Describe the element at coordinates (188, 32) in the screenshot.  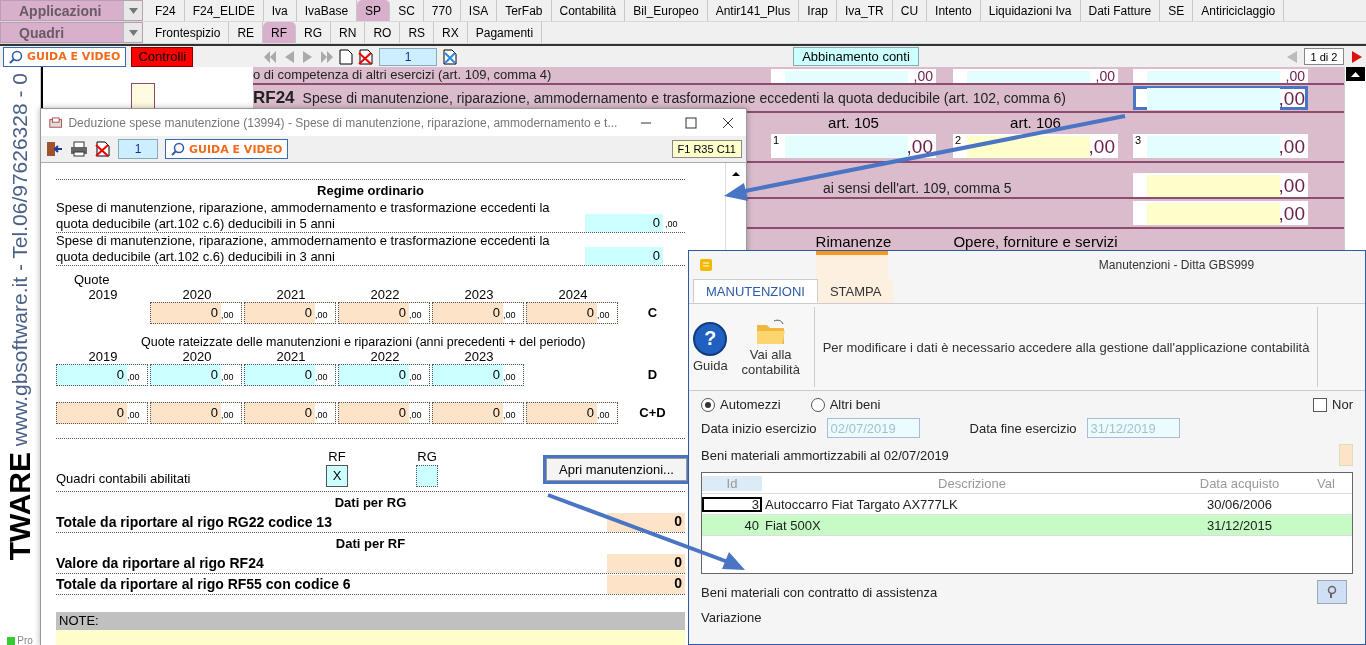
I see `section-tab: Frontespizio` at that location.